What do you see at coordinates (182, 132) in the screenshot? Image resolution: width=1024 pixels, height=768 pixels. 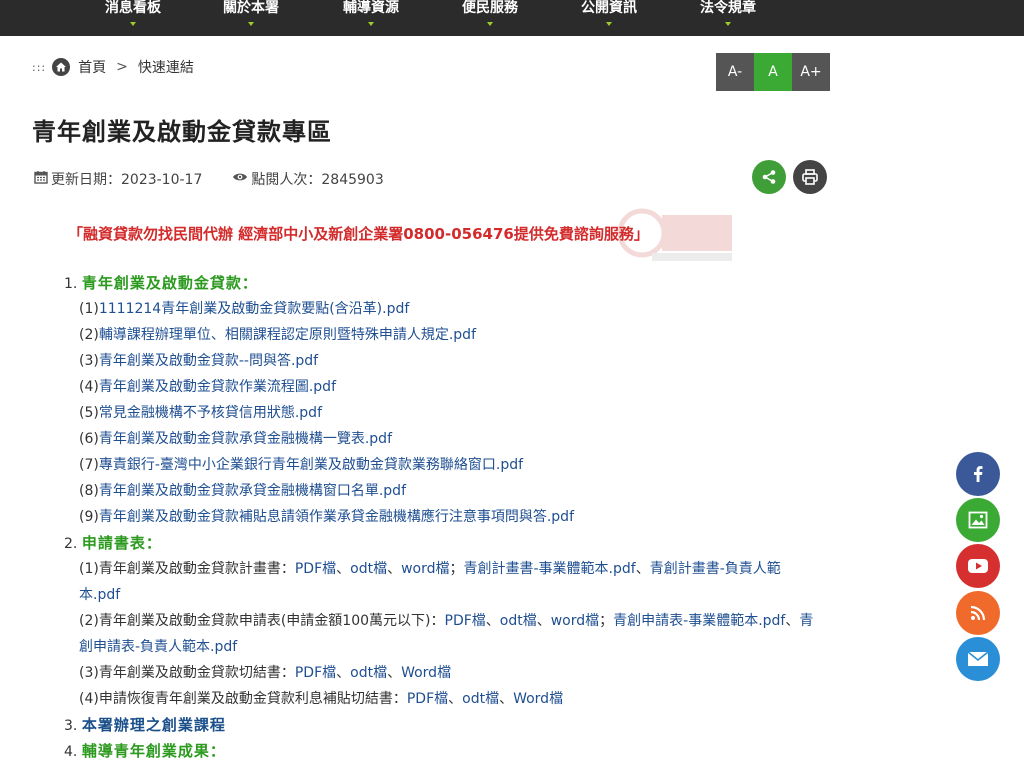 I see `page-title: 青年創業及啟動金貸款專區` at bounding box center [182, 132].